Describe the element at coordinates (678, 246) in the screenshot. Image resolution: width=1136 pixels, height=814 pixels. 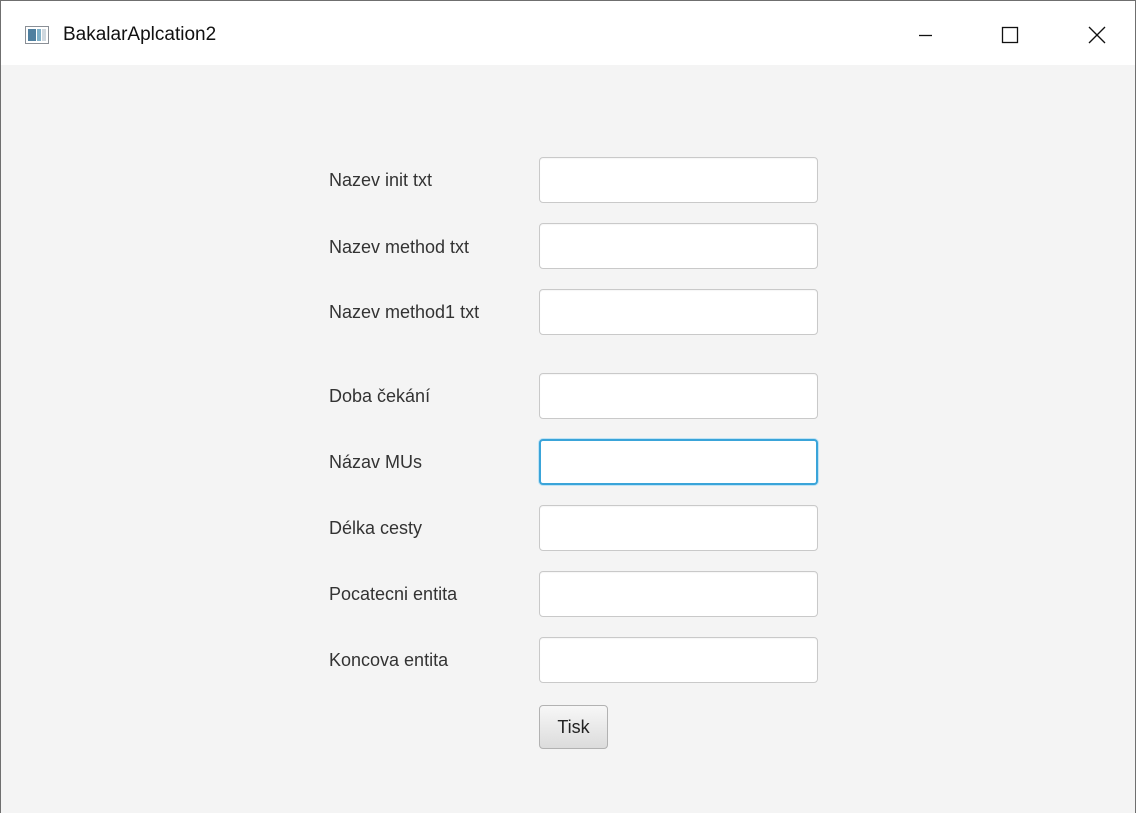
I see `method-txt-input` at that location.